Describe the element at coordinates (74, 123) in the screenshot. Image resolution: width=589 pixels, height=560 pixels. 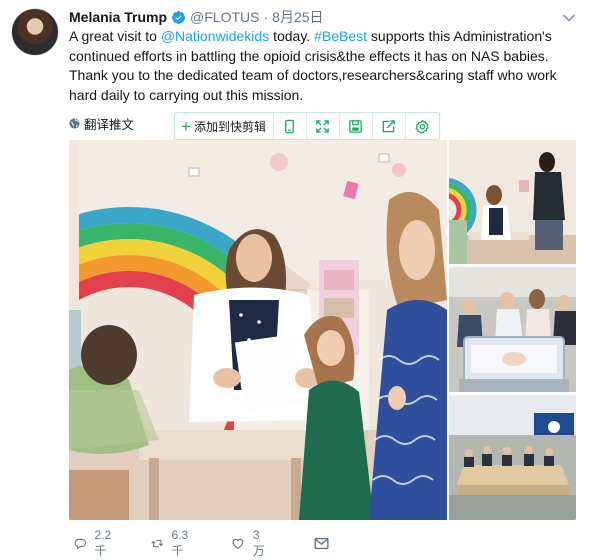
I see `globe-icon` at that location.